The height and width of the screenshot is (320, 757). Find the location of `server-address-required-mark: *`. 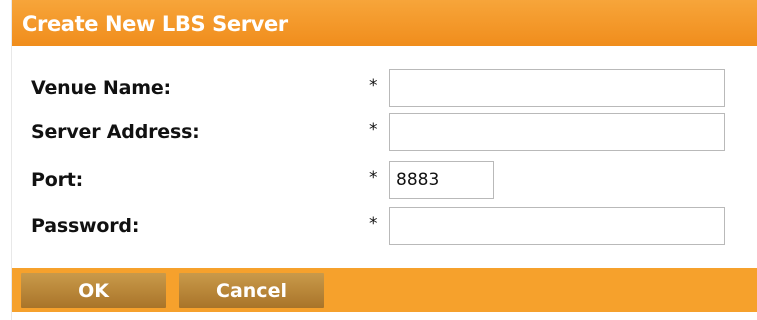

server-address-required-mark: * is located at coordinates (373, 130).